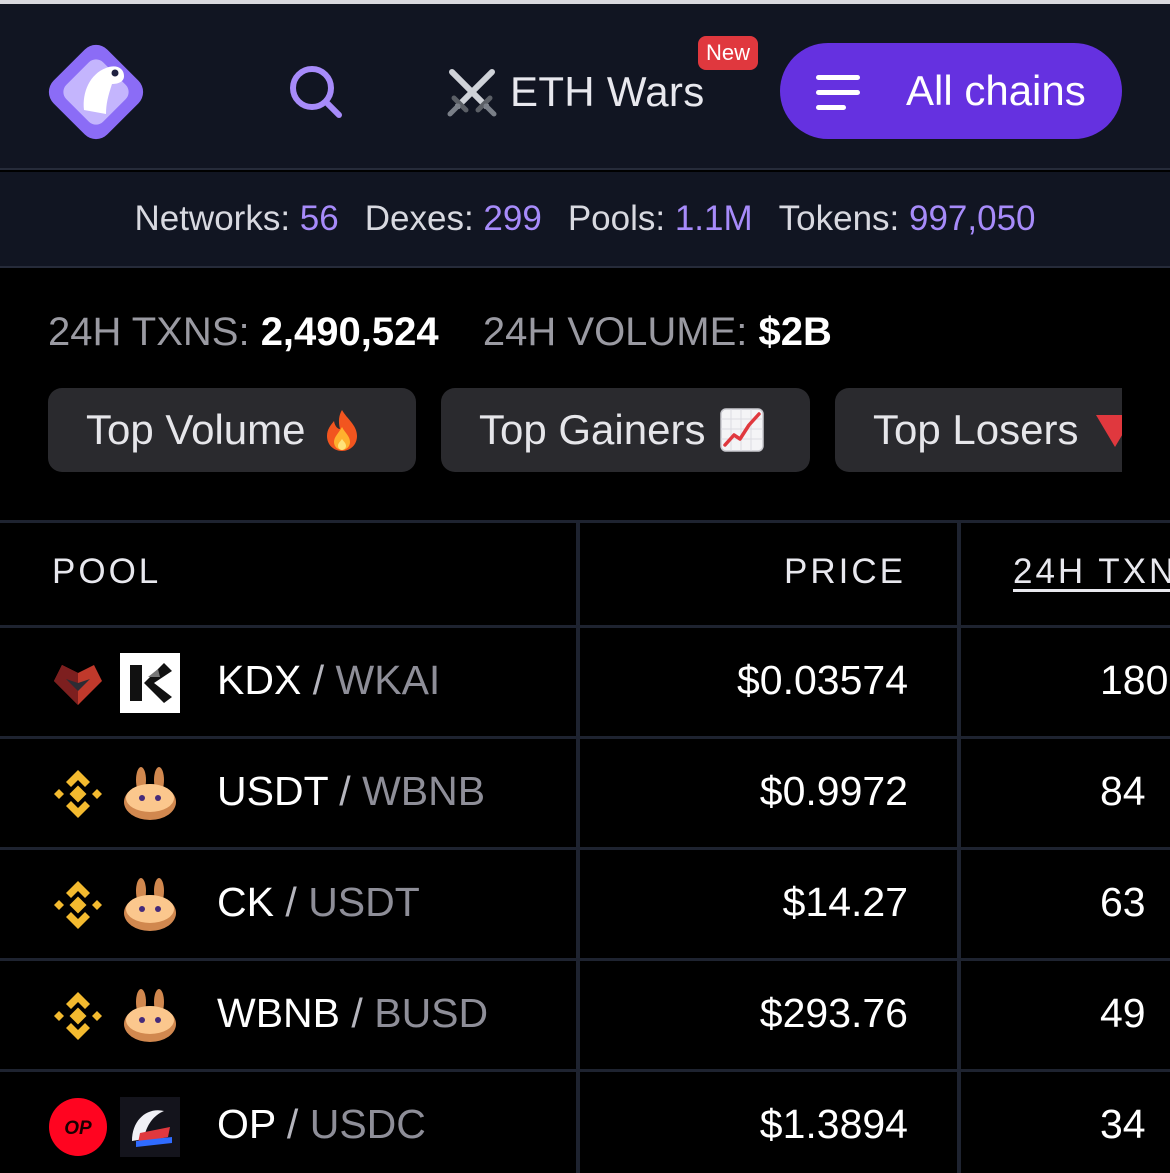 This screenshot has width=1170, height=1173. Describe the element at coordinates (316, 92) in the screenshot. I see `search-icon` at that location.